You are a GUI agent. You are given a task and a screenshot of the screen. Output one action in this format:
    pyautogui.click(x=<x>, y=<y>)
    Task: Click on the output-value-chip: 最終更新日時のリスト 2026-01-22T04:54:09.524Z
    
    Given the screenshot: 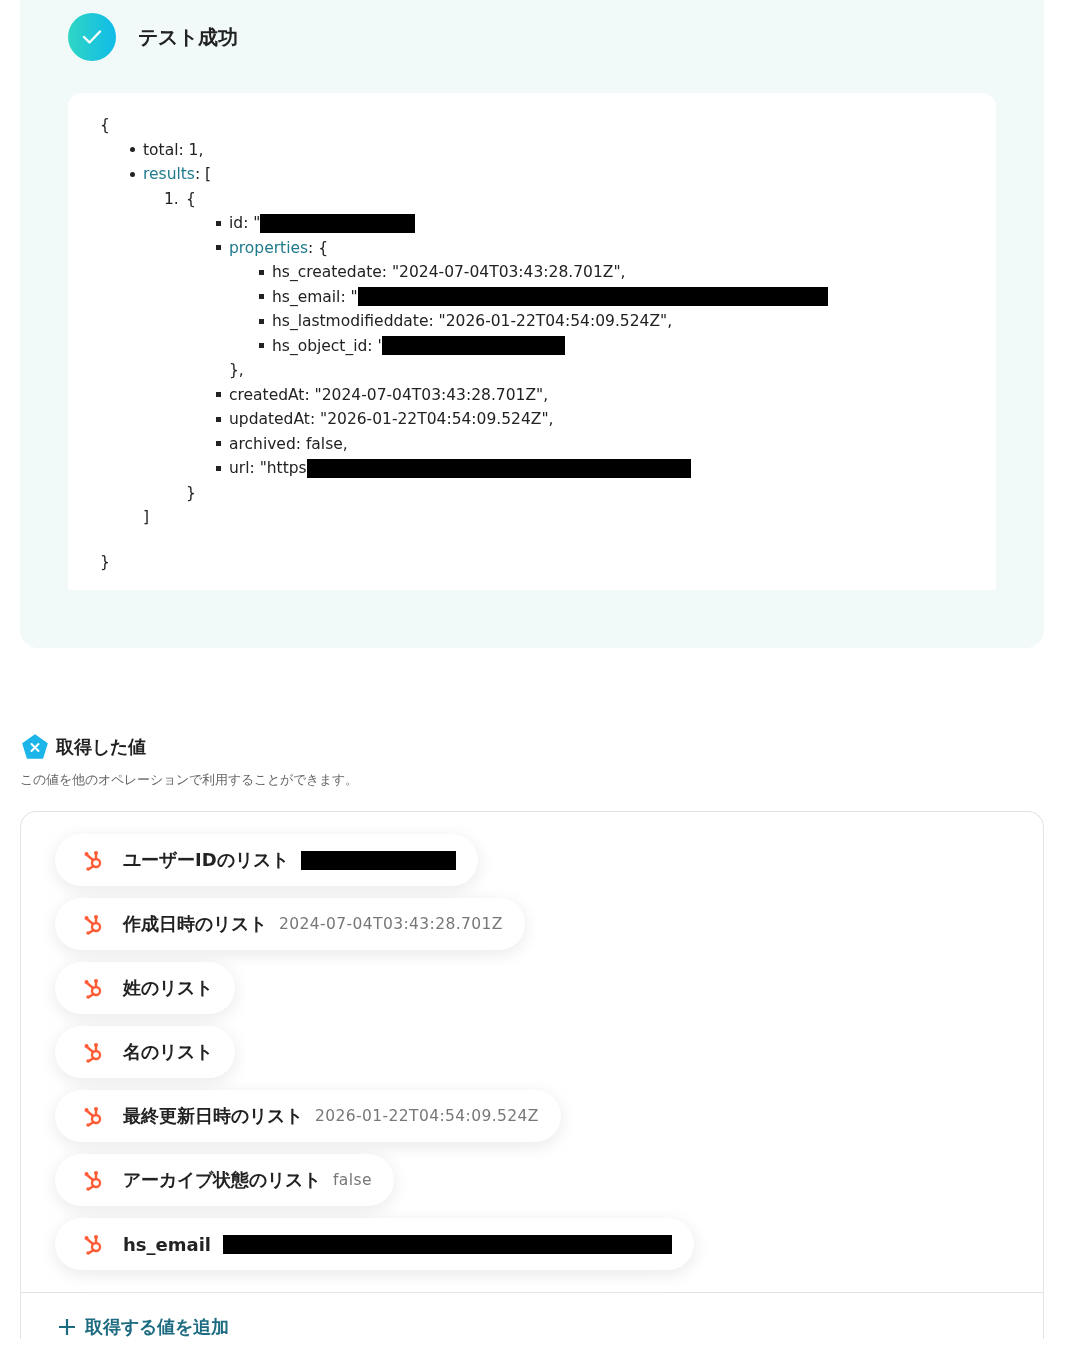 What is the action you would take?
    pyautogui.click(x=308, y=1116)
    